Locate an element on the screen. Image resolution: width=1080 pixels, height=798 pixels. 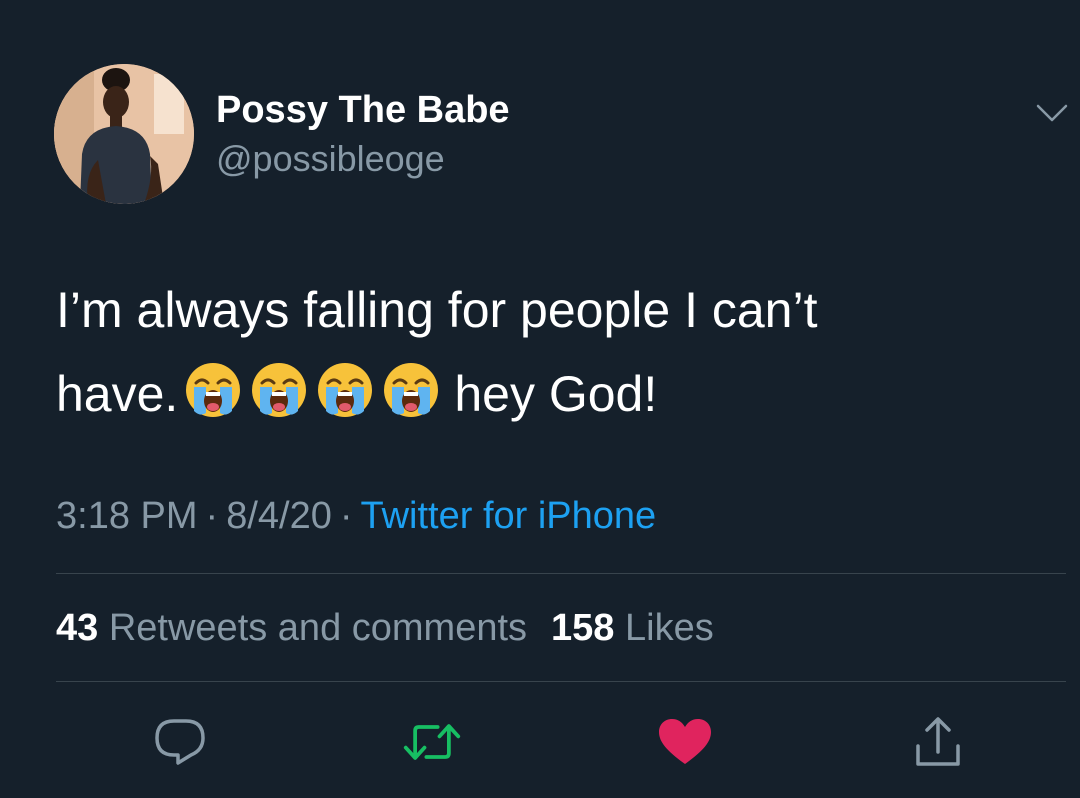
reply-icon is located at coordinates (180, 742).